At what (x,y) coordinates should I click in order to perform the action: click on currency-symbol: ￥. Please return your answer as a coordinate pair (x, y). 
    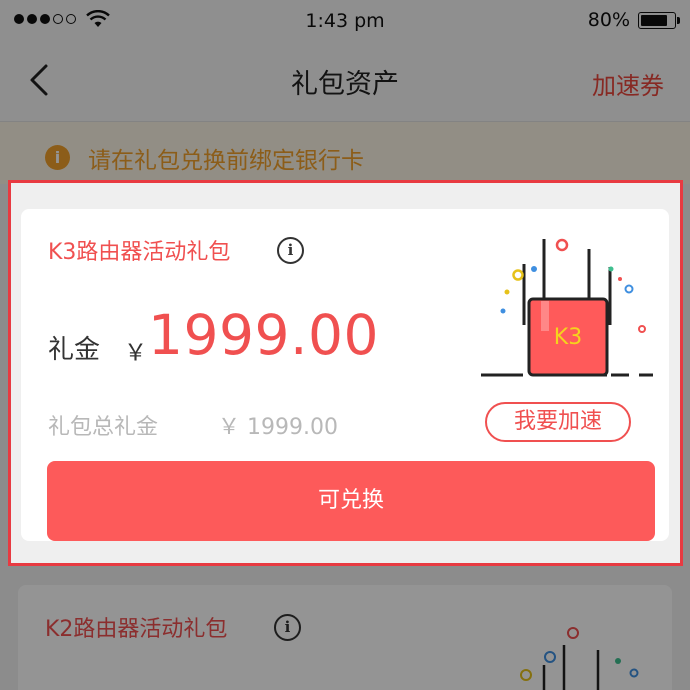
    Looking at the image, I should click on (135, 353).